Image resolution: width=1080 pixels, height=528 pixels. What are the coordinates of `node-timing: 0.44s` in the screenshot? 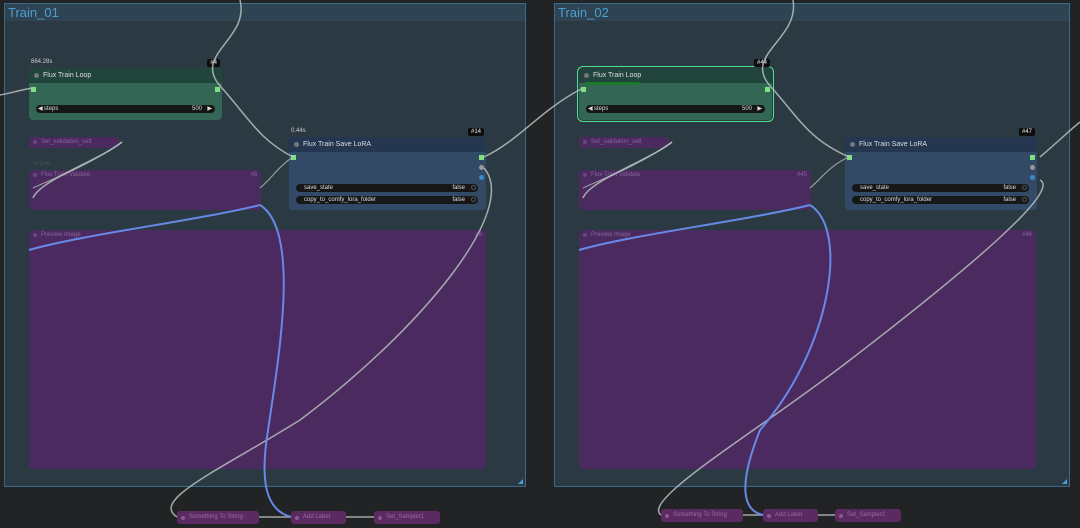 It's located at (298, 131).